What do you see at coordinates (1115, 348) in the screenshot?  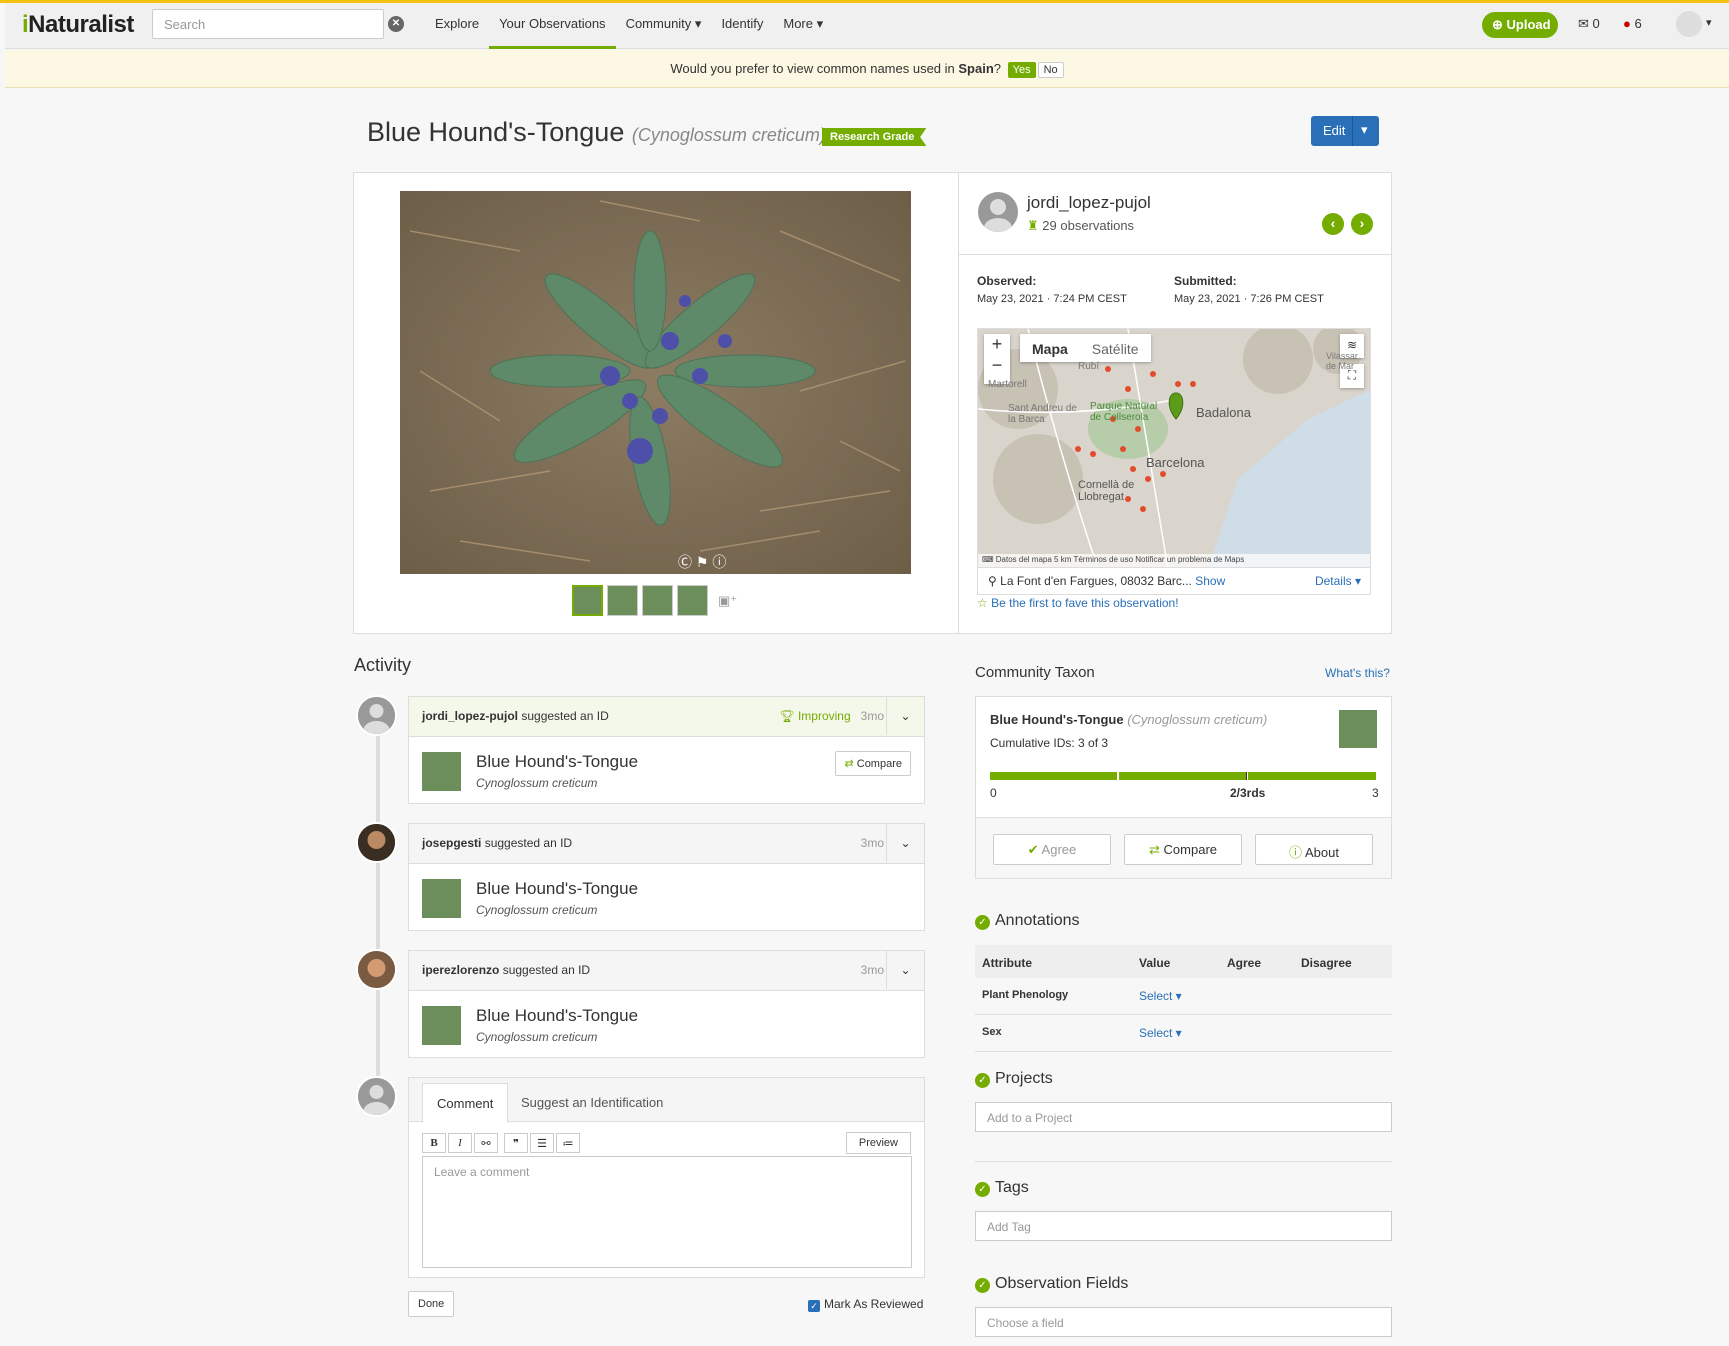 I see `map-tab-satellite: Satélite` at bounding box center [1115, 348].